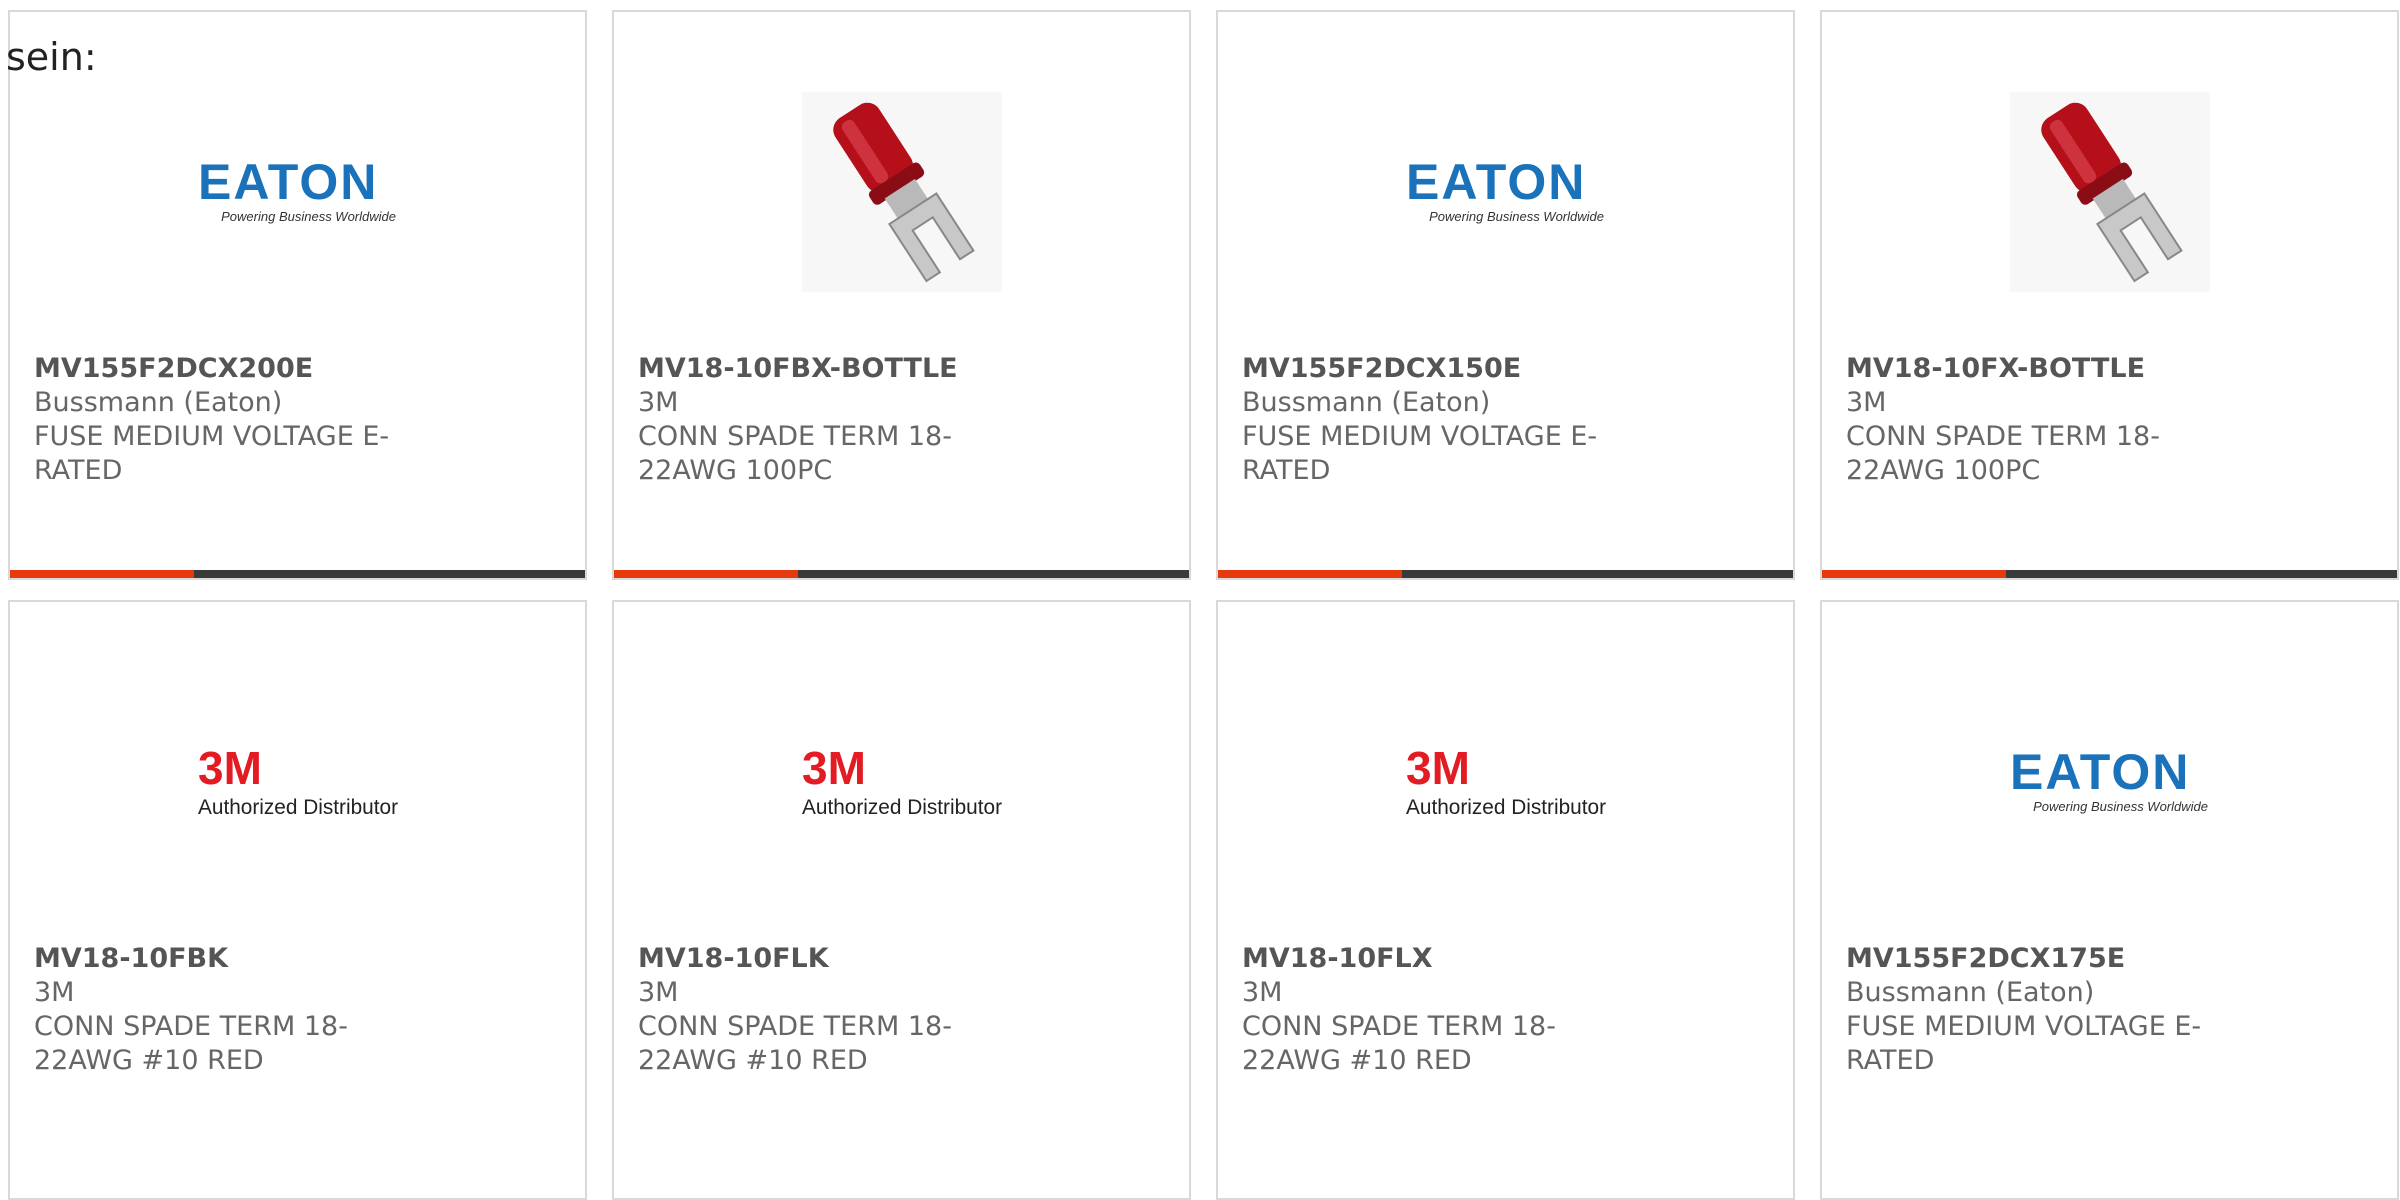 The height and width of the screenshot is (1200, 2400). What do you see at coordinates (51, 57) in the screenshot?
I see `intro-text: sein:` at bounding box center [51, 57].